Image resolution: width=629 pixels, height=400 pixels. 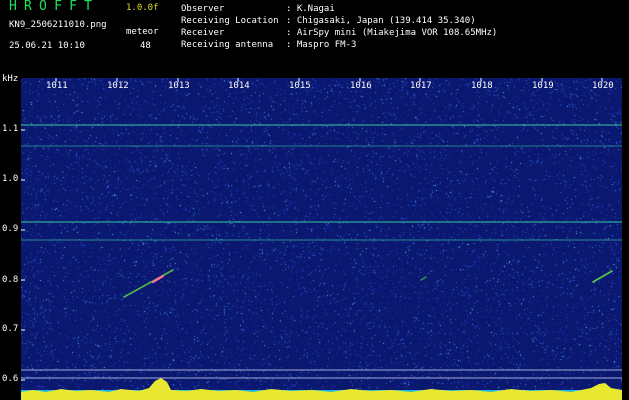 I want to click on x-tick-label: 1013, so click(x=179, y=86).